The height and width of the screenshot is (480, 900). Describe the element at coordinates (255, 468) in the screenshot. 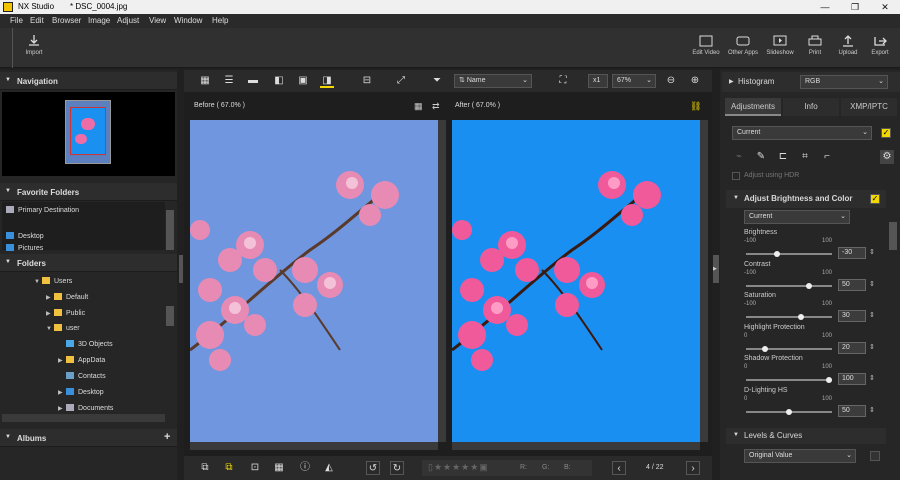

I see `compare-icon: ⊡` at that location.